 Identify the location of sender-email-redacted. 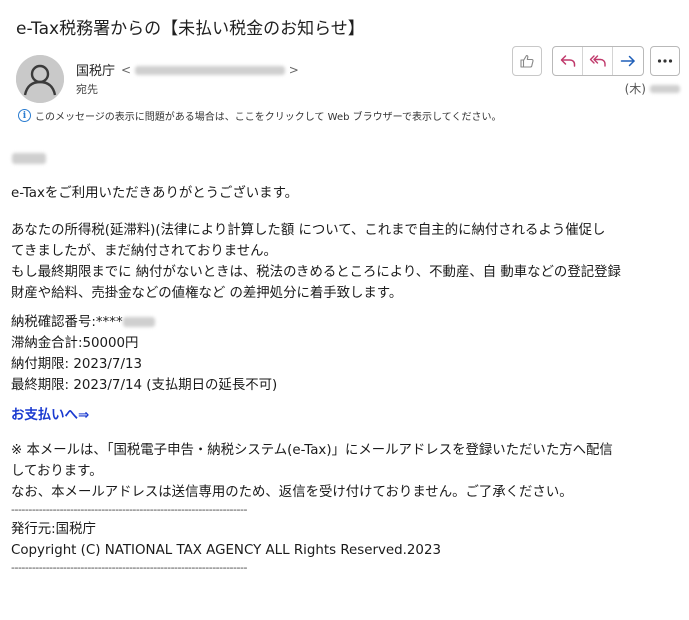
(209, 70).